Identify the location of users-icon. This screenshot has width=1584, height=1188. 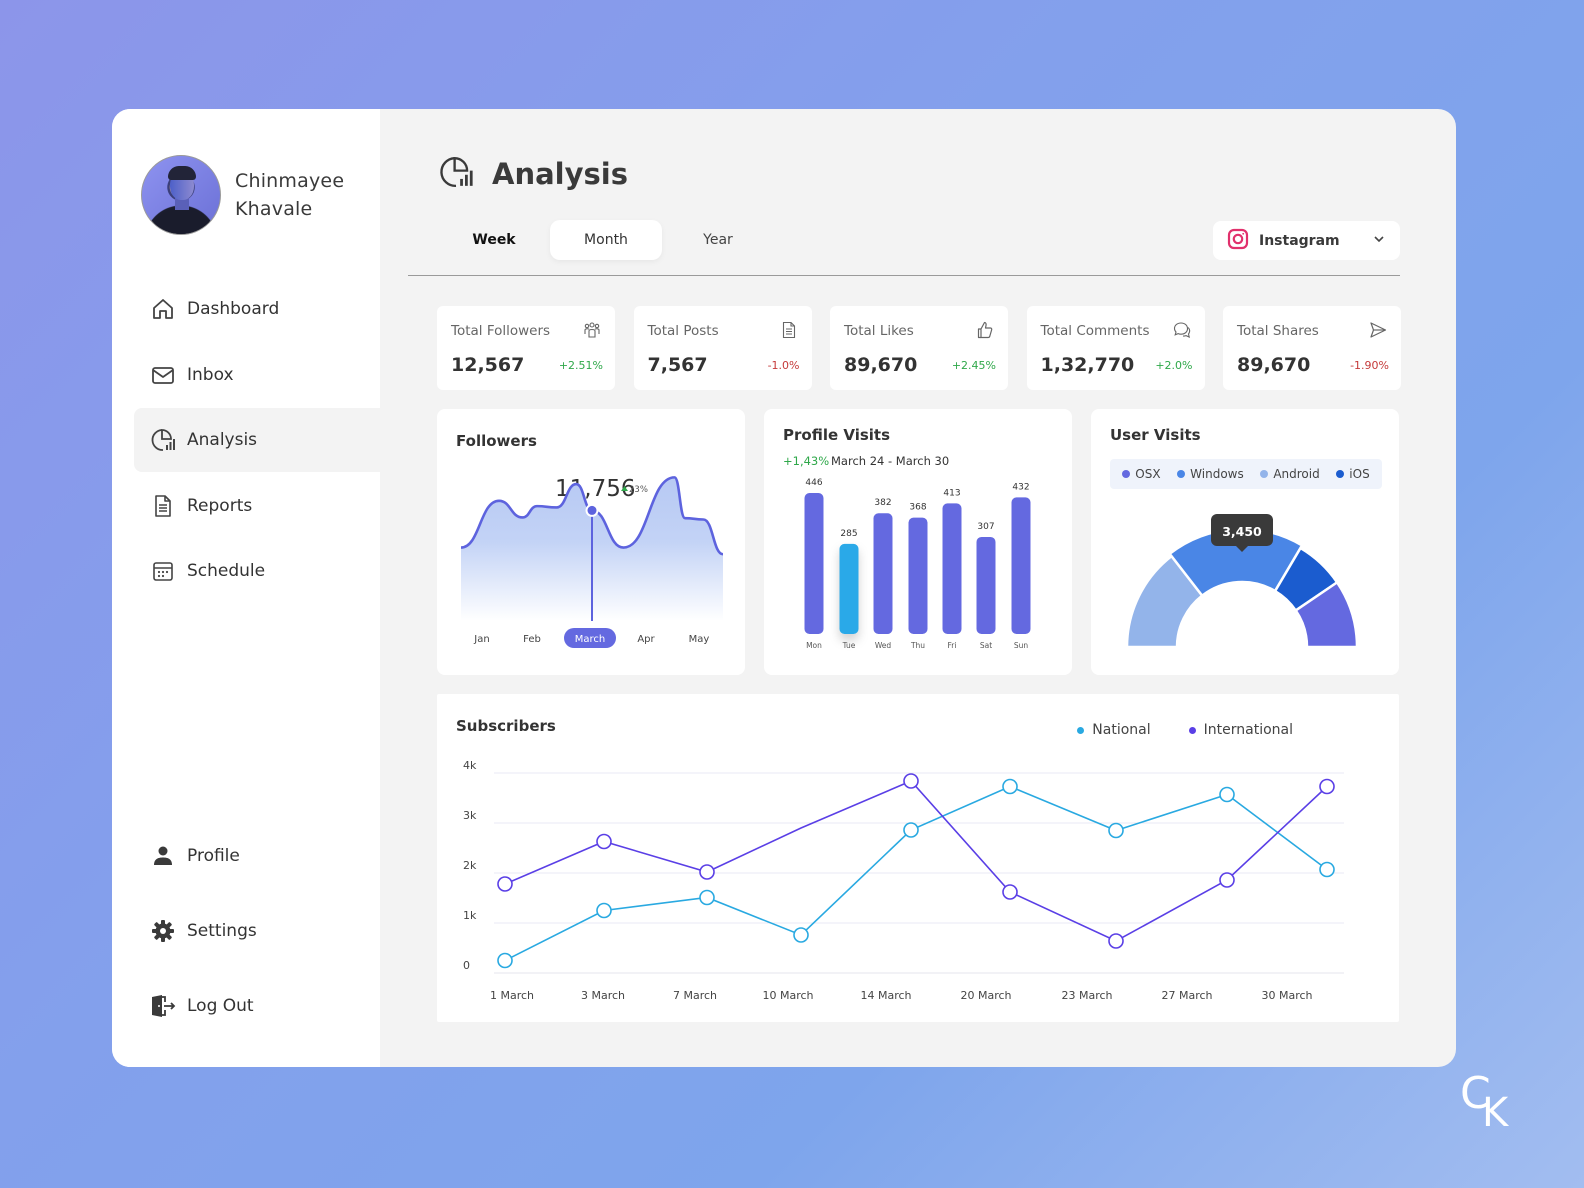
(592, 330).